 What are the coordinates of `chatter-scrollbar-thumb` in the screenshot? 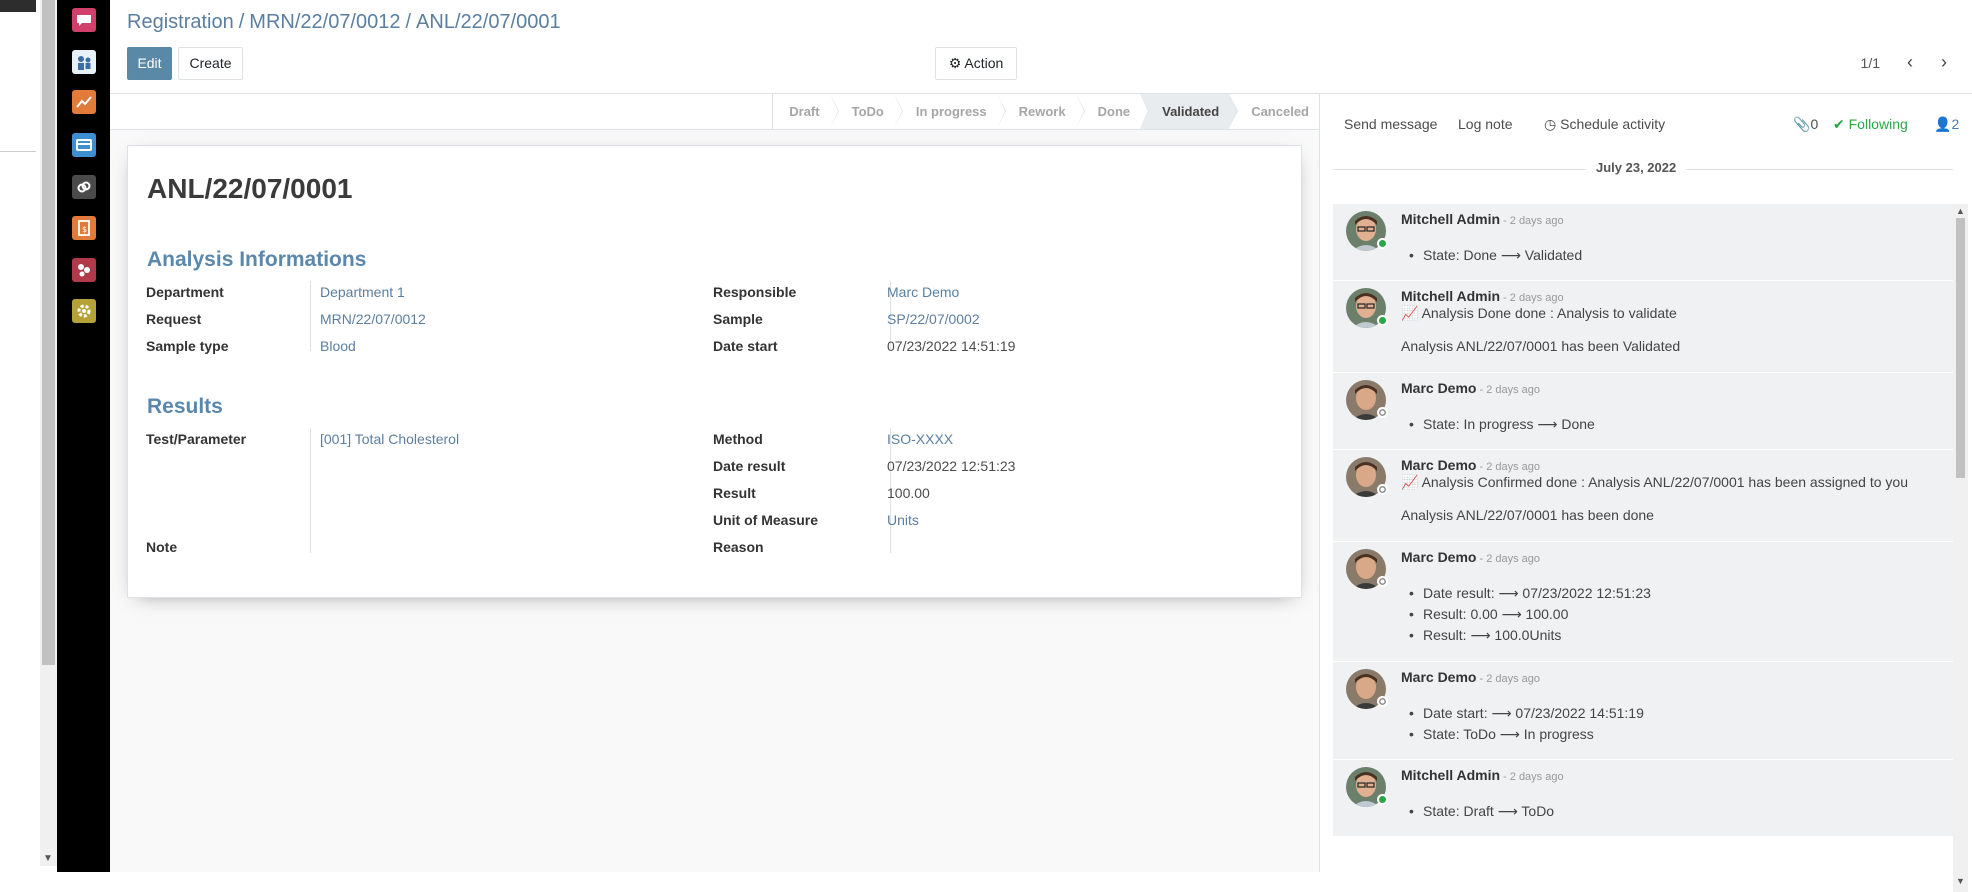 It's located at (1960, 348).